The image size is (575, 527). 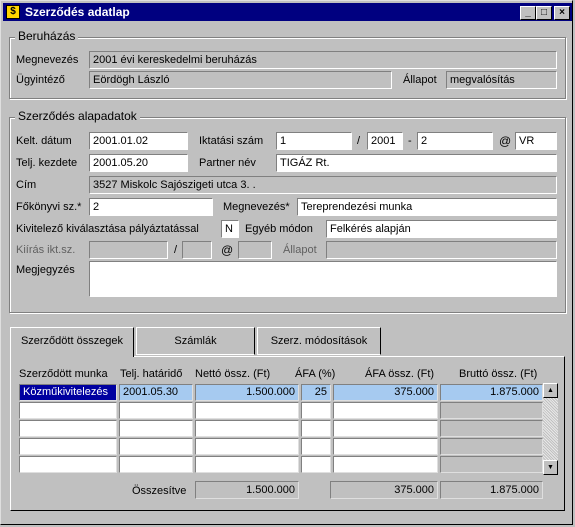 What do you see at coordinates (44, 141) in the screenshot?
I see `date-label: Kelt. dátum` at bounding box center [44, 141].